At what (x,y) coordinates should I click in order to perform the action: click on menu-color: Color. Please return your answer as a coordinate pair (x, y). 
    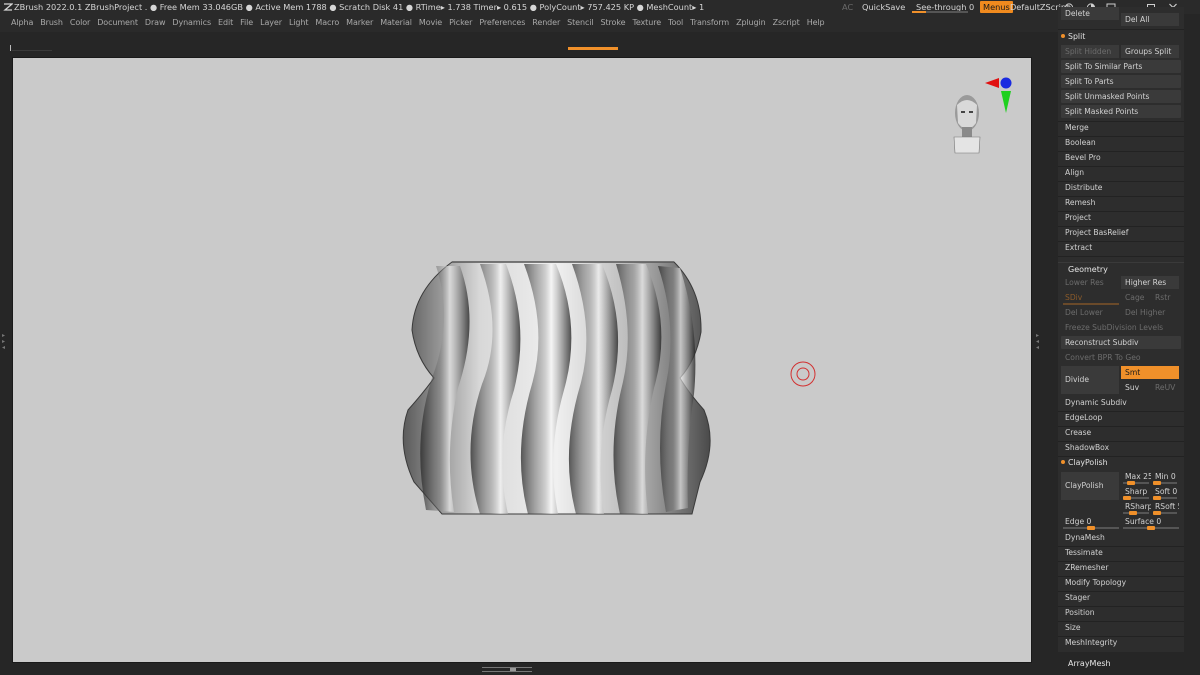
    Looking at the image, I should click on (80, 23).